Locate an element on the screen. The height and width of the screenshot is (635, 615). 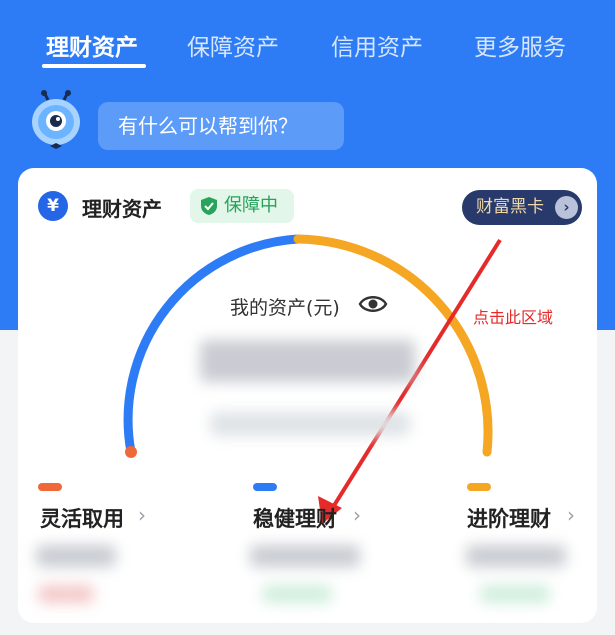
card-title: 理财资产 is located at coordinates (122, 209).